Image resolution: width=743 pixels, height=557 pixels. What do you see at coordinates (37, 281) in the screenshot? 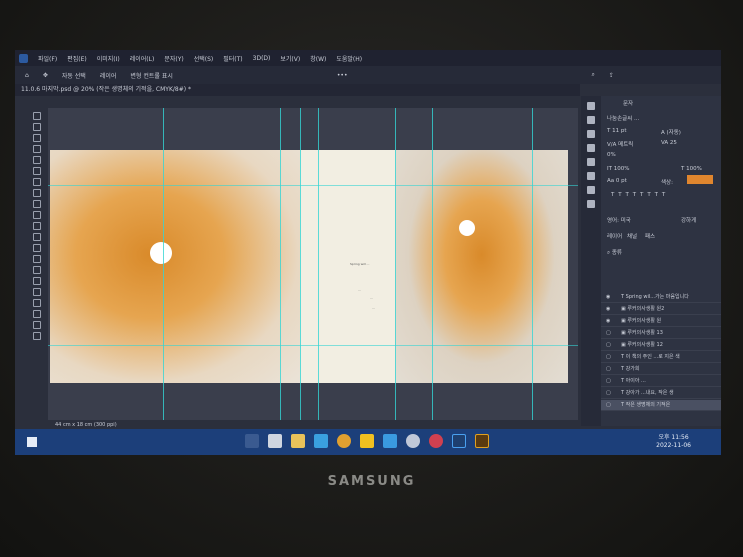
I see `pen-tool` at bounding box center [37, 281].